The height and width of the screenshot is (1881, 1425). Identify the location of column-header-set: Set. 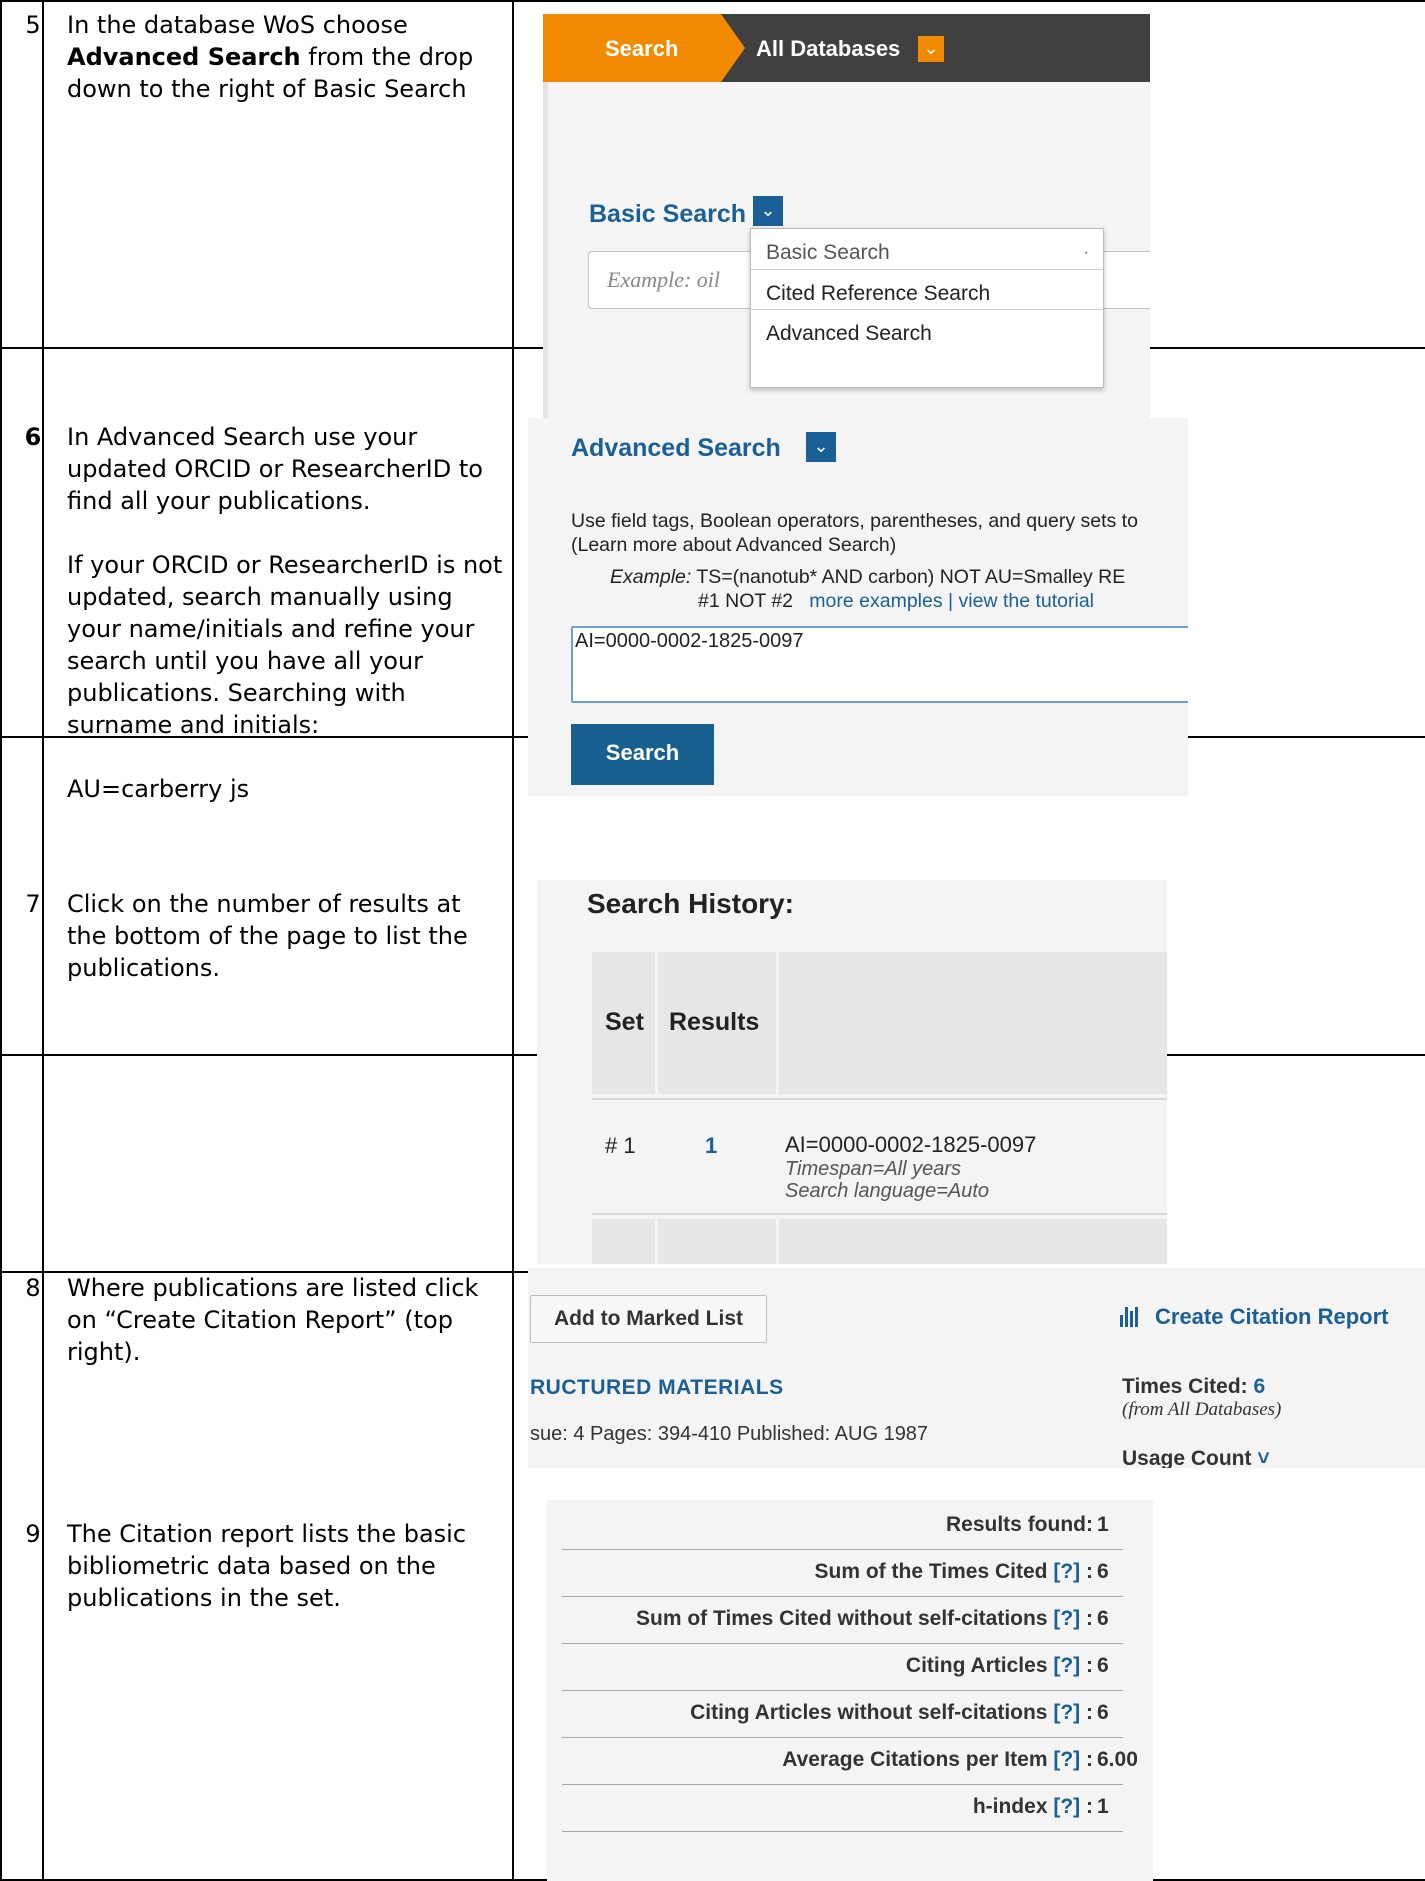
(624, 1022).